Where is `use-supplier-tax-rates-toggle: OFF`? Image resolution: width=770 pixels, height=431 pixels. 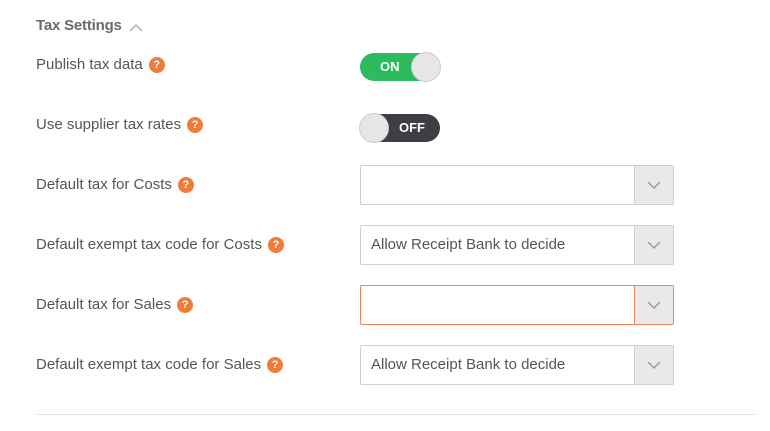
use-supplier-tax-rates-toggle: OFF is located at coordinates (400, 128).